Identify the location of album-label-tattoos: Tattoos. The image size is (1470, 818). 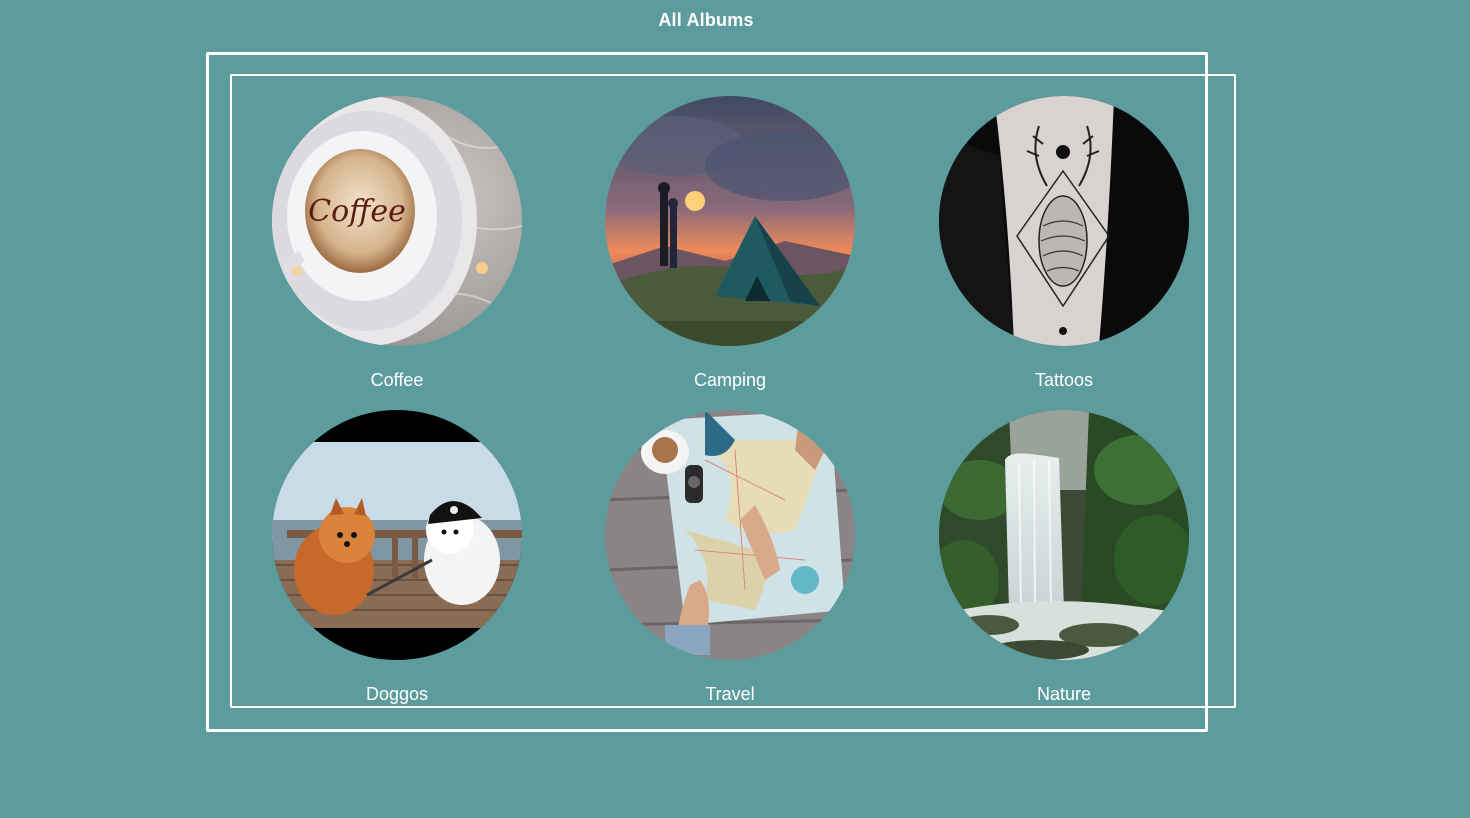
(1064, 380).